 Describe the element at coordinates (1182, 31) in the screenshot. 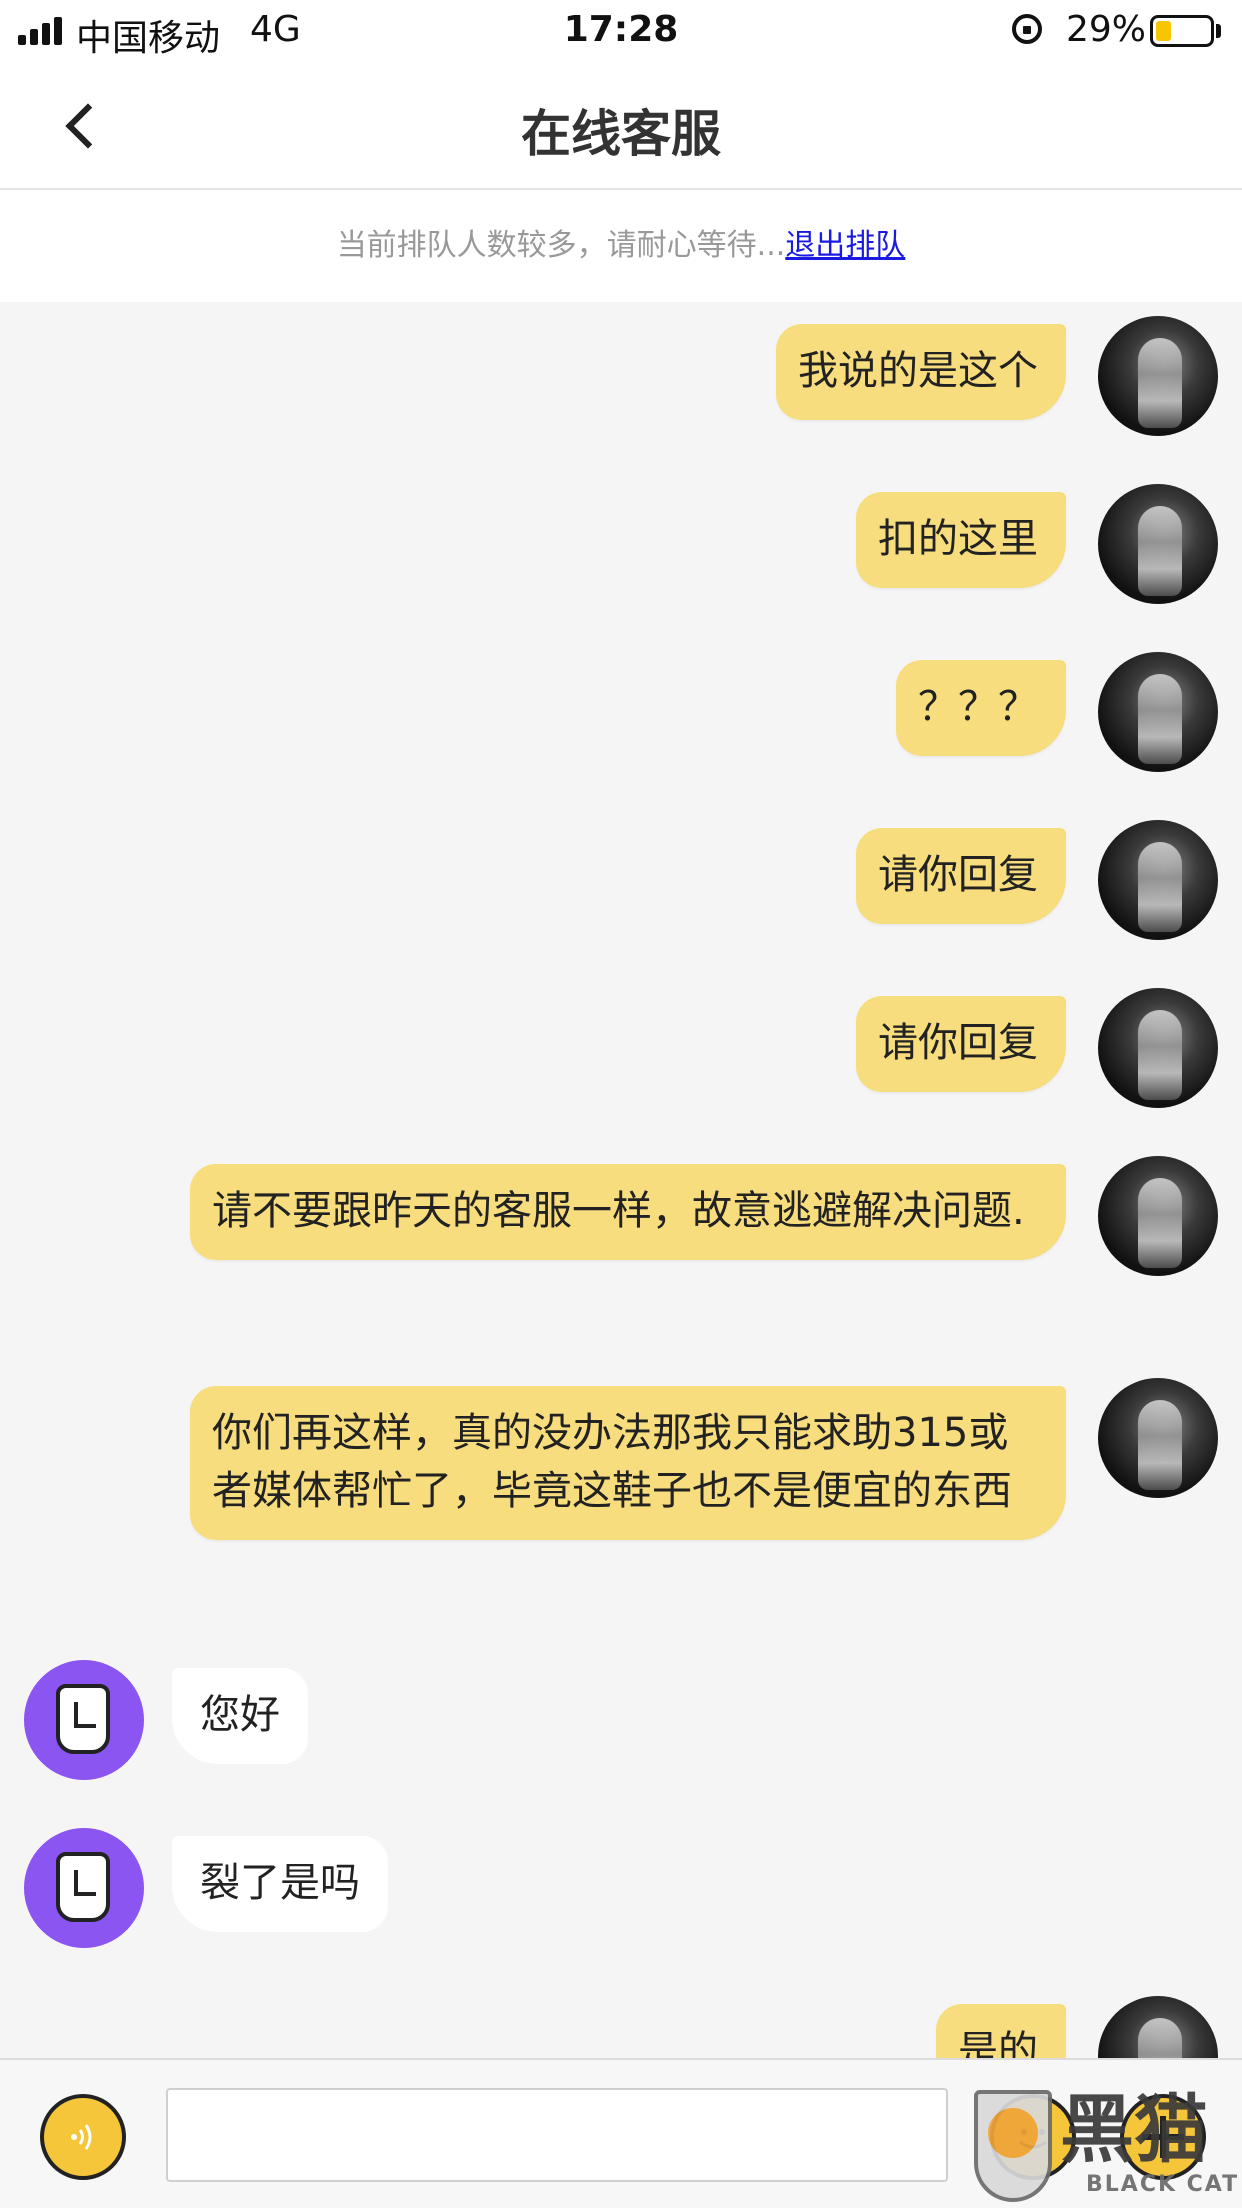

I see `battery-icon` at that location.